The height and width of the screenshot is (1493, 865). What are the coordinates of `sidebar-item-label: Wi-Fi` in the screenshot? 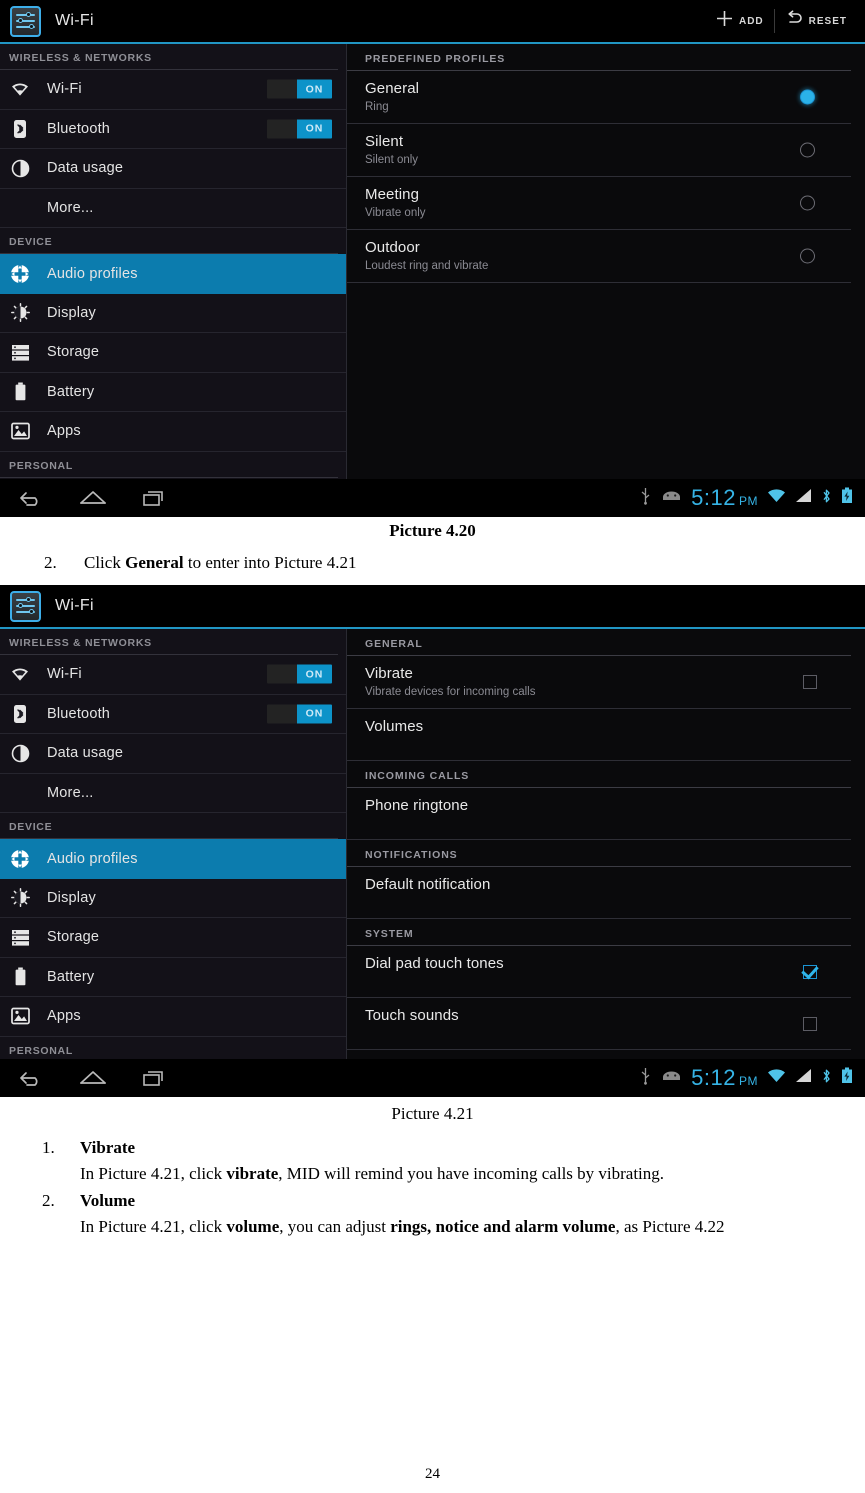 It's located at (64, 89).